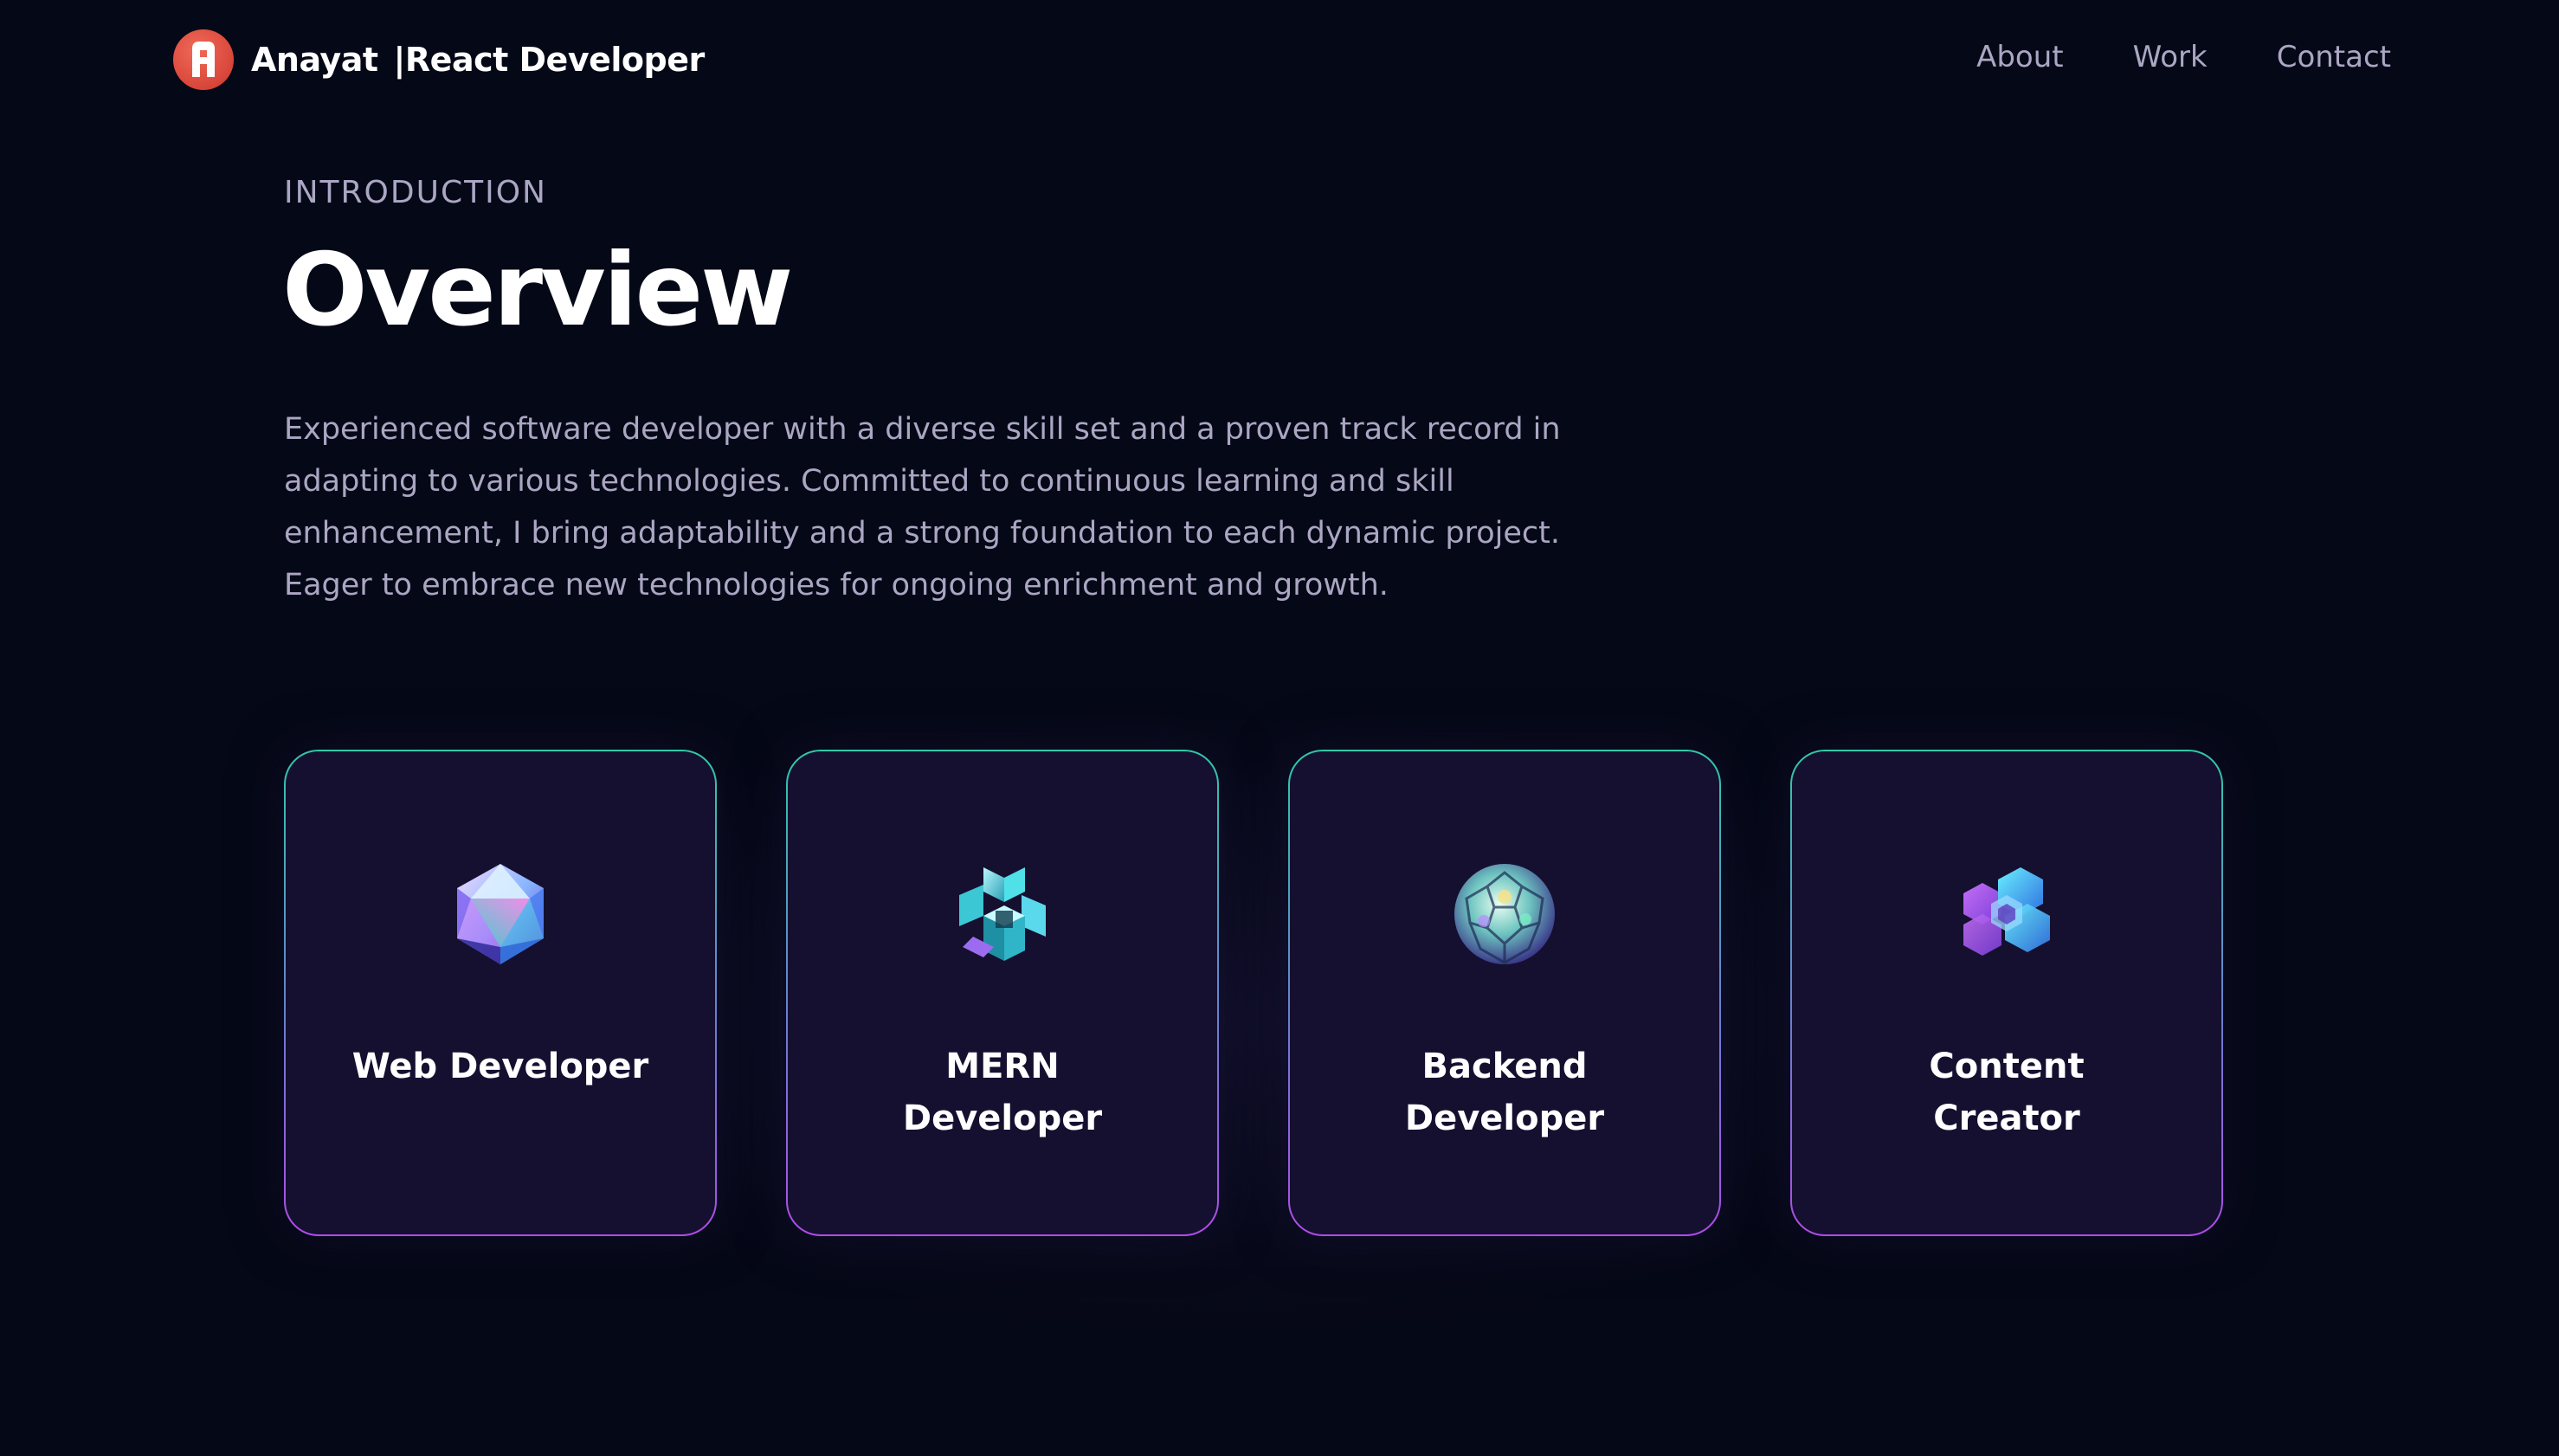 This screenshot has height=1456, width=2559. What do you see at coordinates (2170, 57) in the screenshot?
I see `nav-link-work: Work` at bounding box center [2170, 57].